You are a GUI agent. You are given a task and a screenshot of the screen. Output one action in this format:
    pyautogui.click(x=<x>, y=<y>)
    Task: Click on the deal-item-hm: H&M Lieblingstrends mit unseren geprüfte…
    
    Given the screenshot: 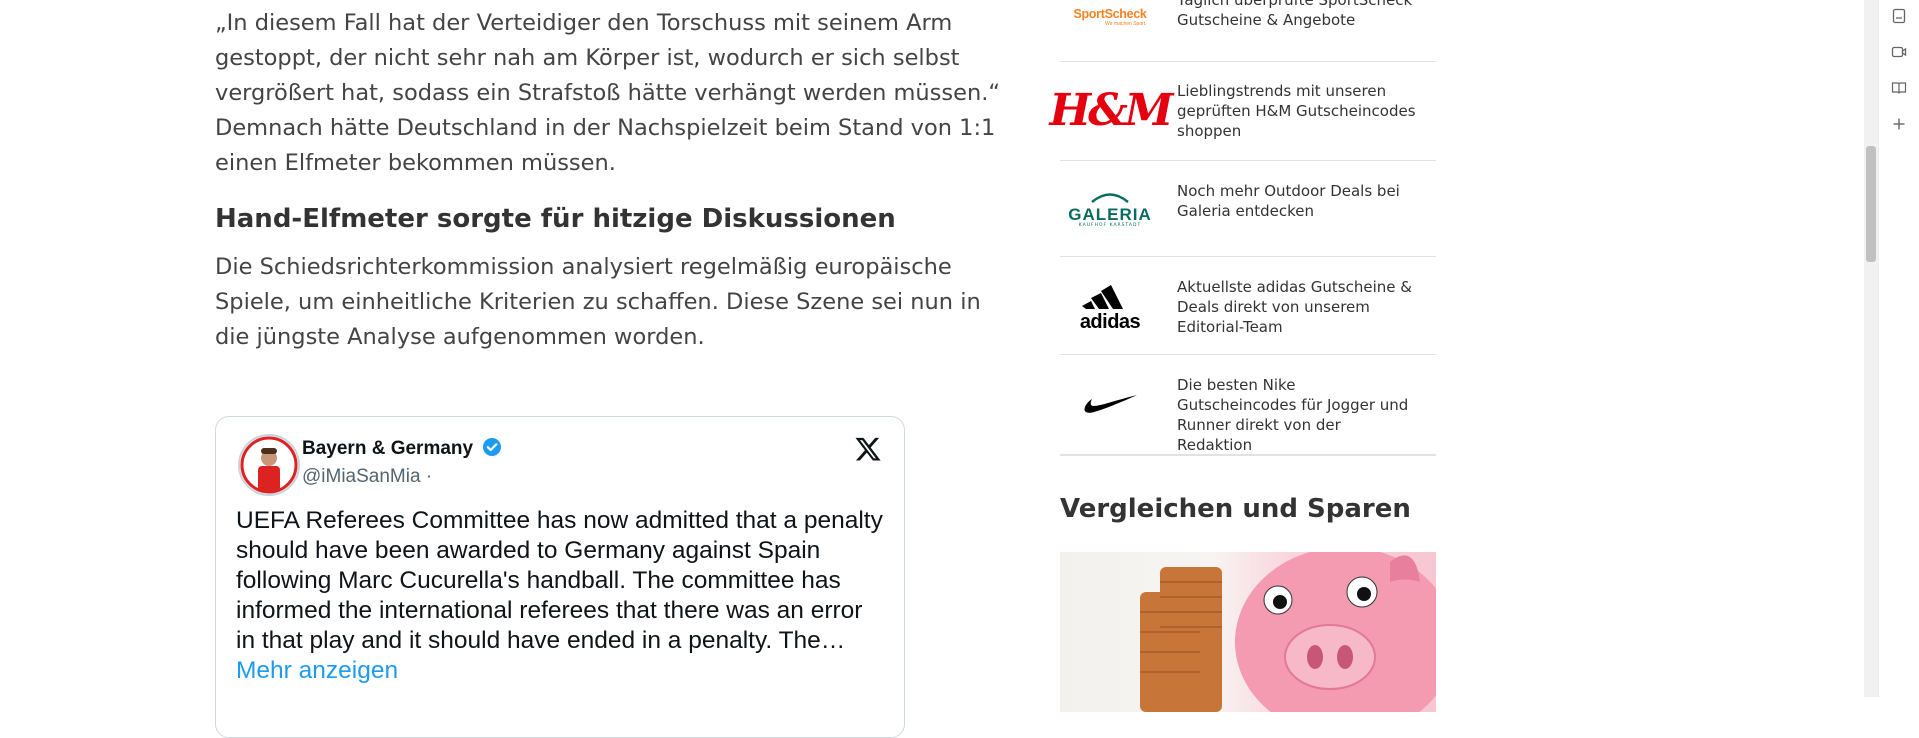 What is the action you would take?
    pyautogui.click(x=1243, y=111)
    